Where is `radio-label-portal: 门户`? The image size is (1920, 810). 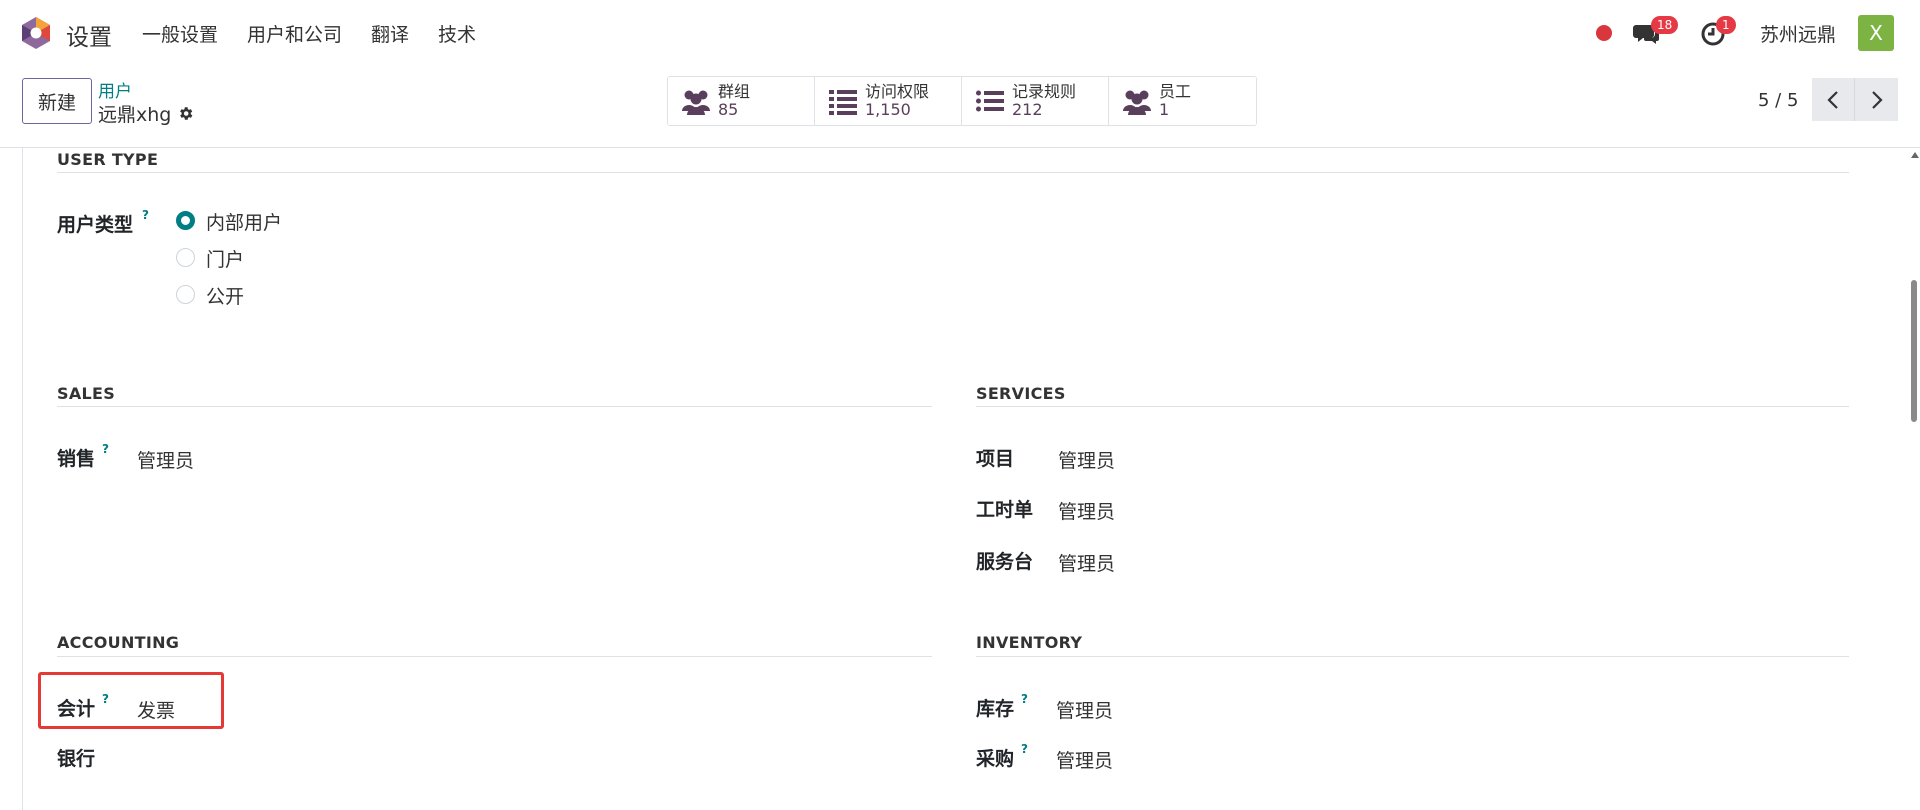 radio-label-portal: 门户 is located at coordinates (225, 258).